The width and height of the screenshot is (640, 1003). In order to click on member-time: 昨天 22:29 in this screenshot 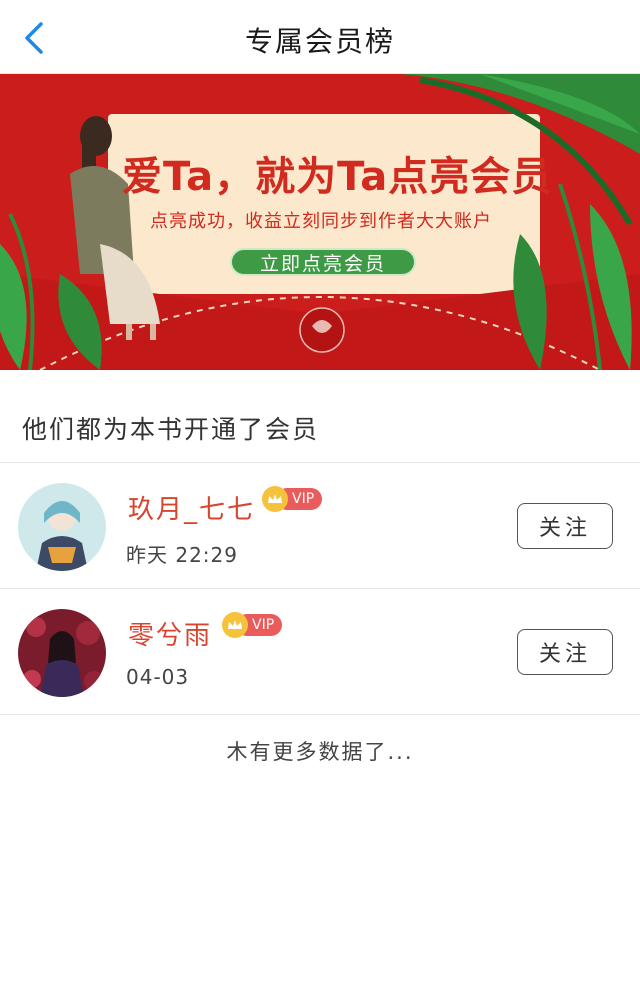, I will do `click(182, 555)`.